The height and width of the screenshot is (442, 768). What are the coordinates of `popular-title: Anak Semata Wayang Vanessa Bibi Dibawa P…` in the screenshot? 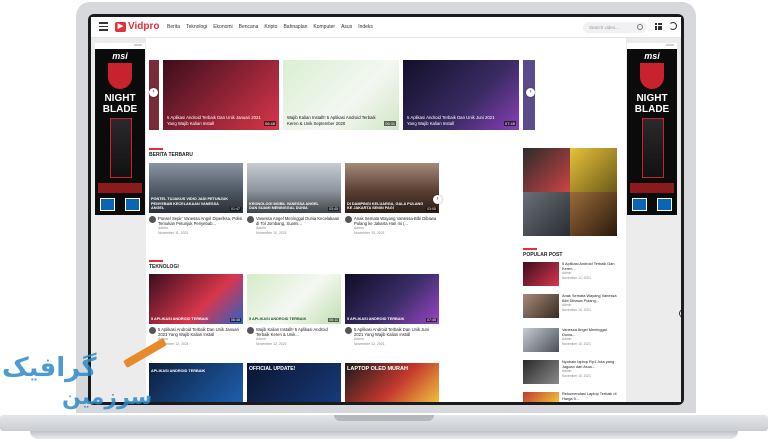 It's located at (589, 298).